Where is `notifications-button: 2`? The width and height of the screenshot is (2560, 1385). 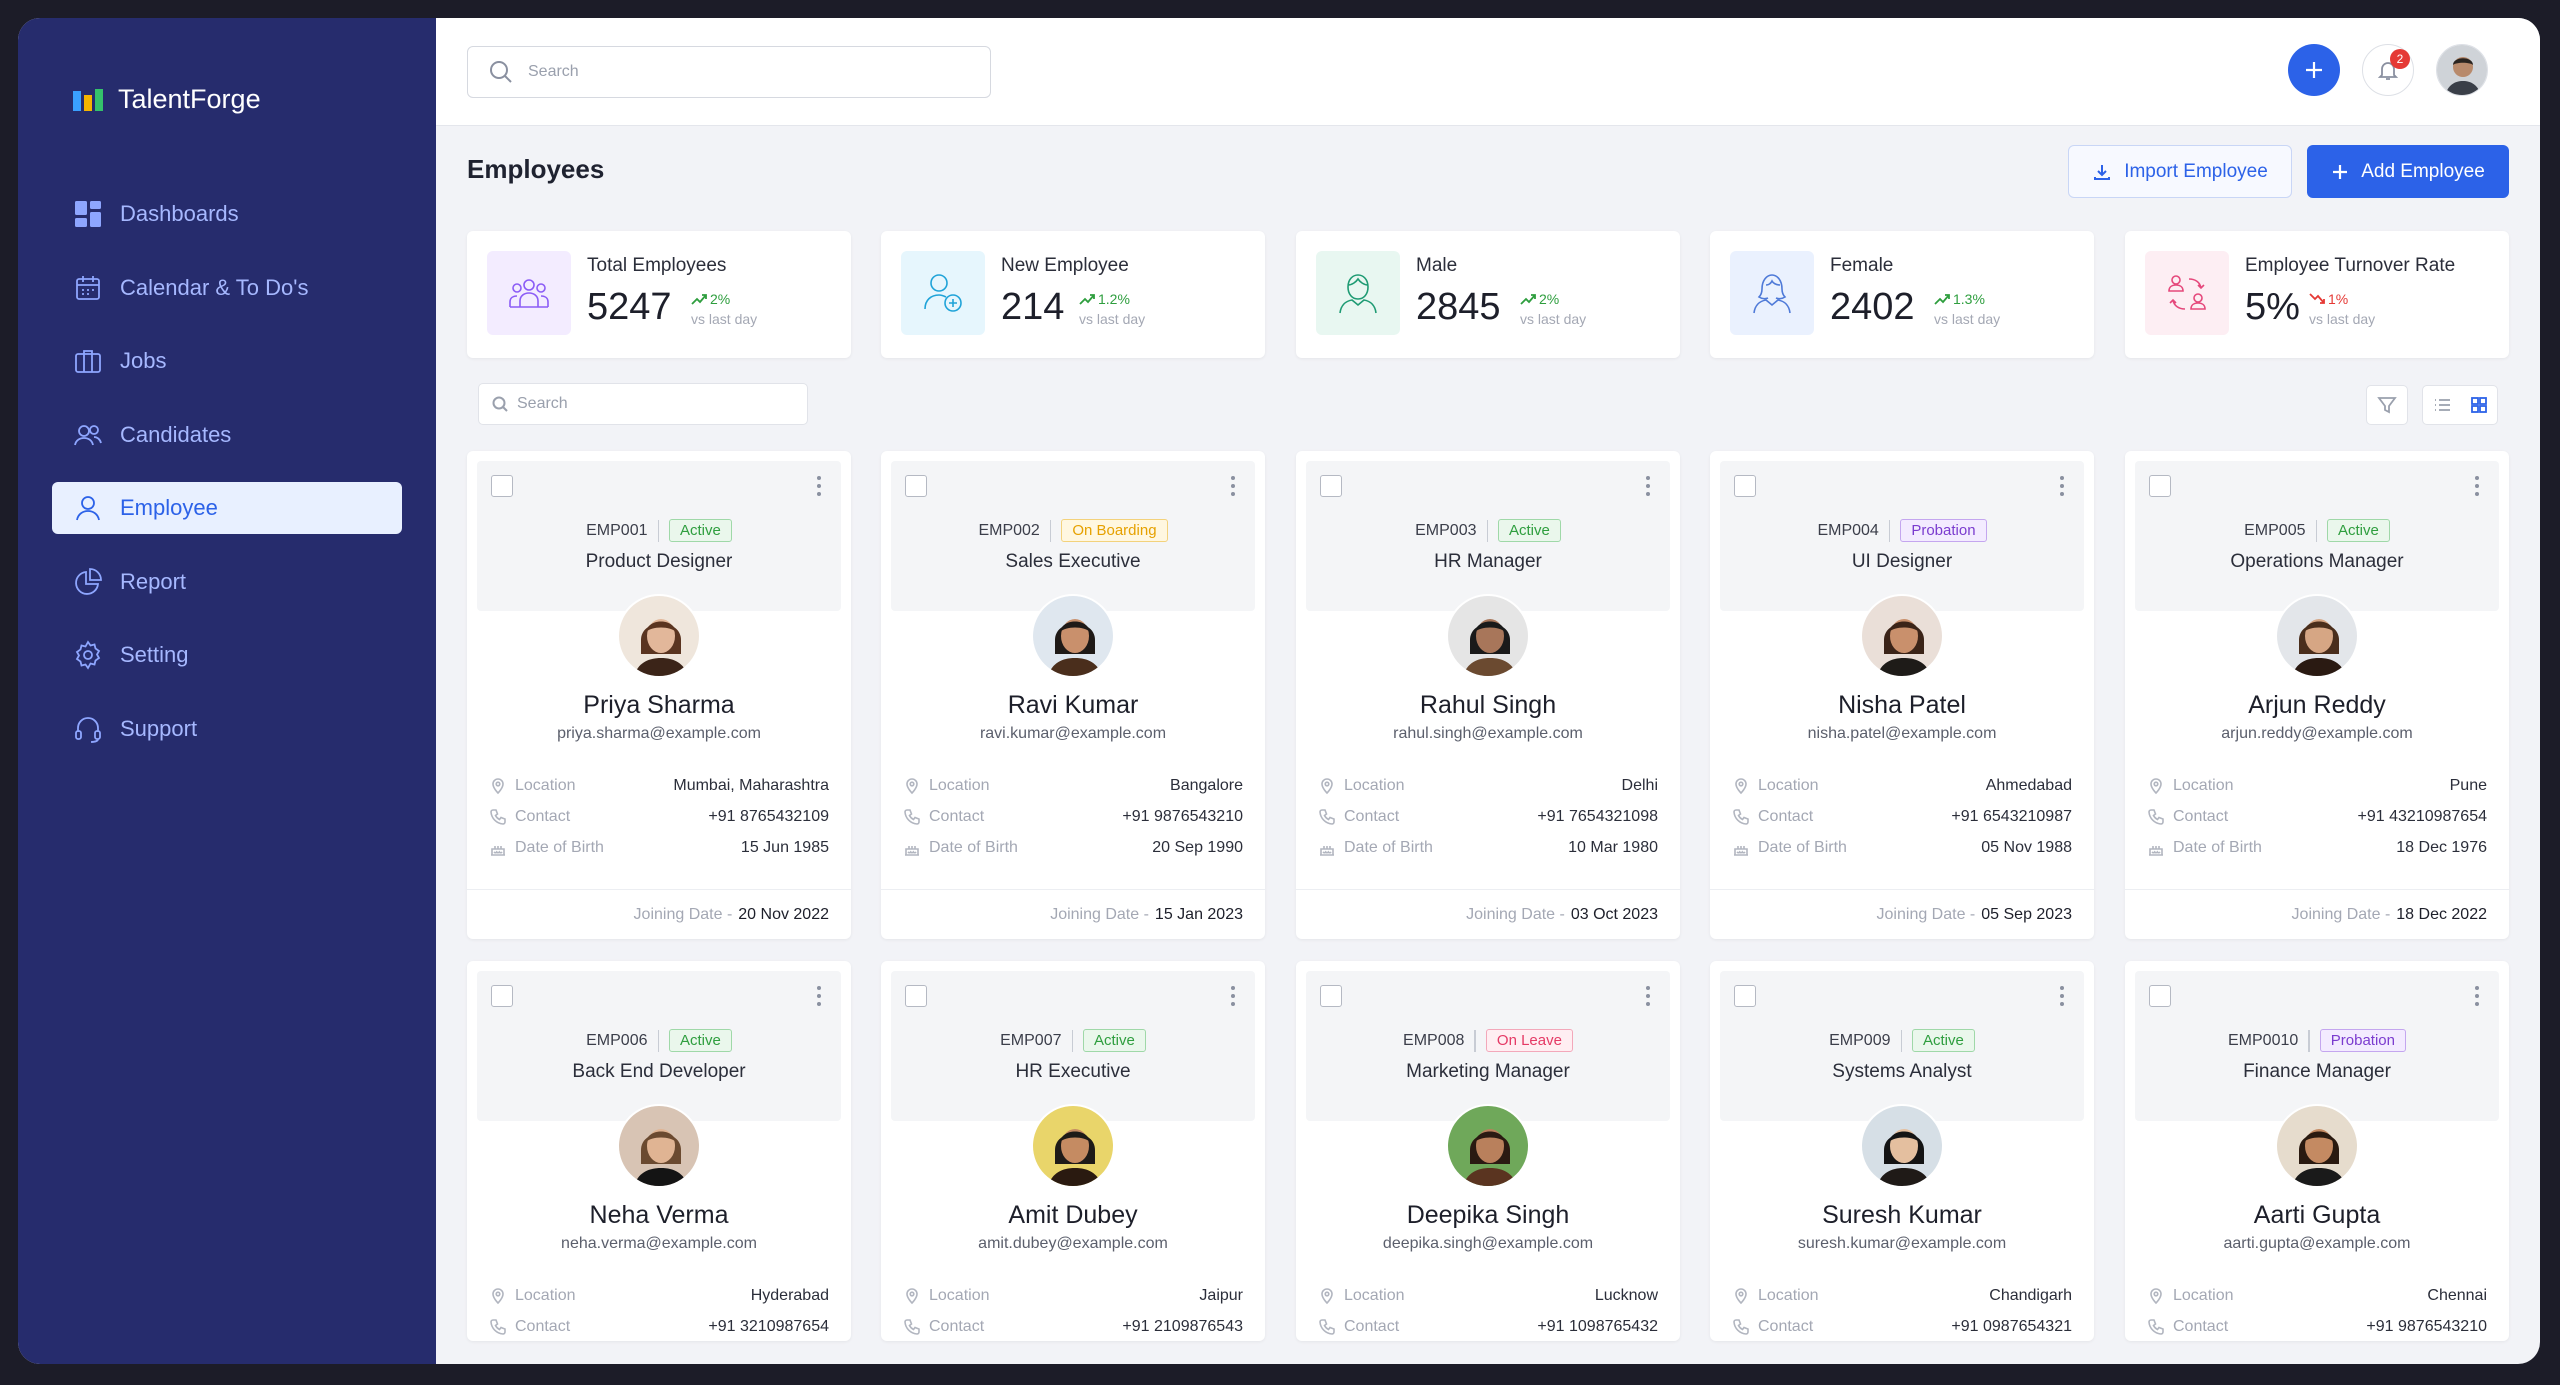 notifications-button: 2 is located at coordinates (2388, 70).